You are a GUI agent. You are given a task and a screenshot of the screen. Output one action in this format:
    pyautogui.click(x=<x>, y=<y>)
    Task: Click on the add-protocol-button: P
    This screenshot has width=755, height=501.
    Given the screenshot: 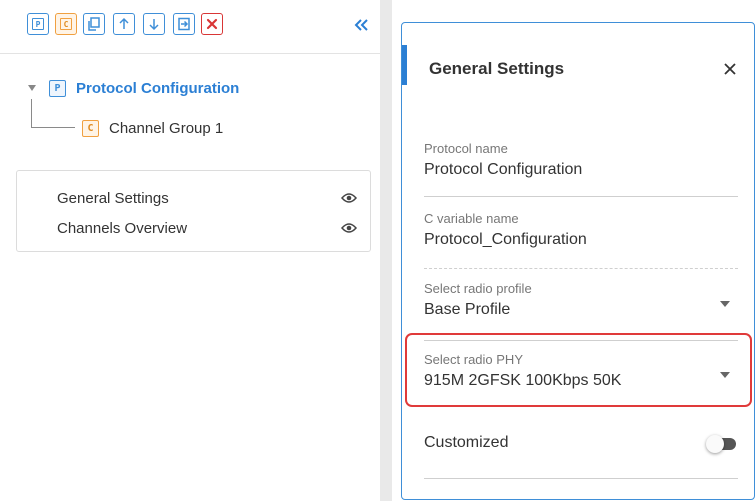 What is the action you would take?
    pyautogui.click(x=38, y=24)
    